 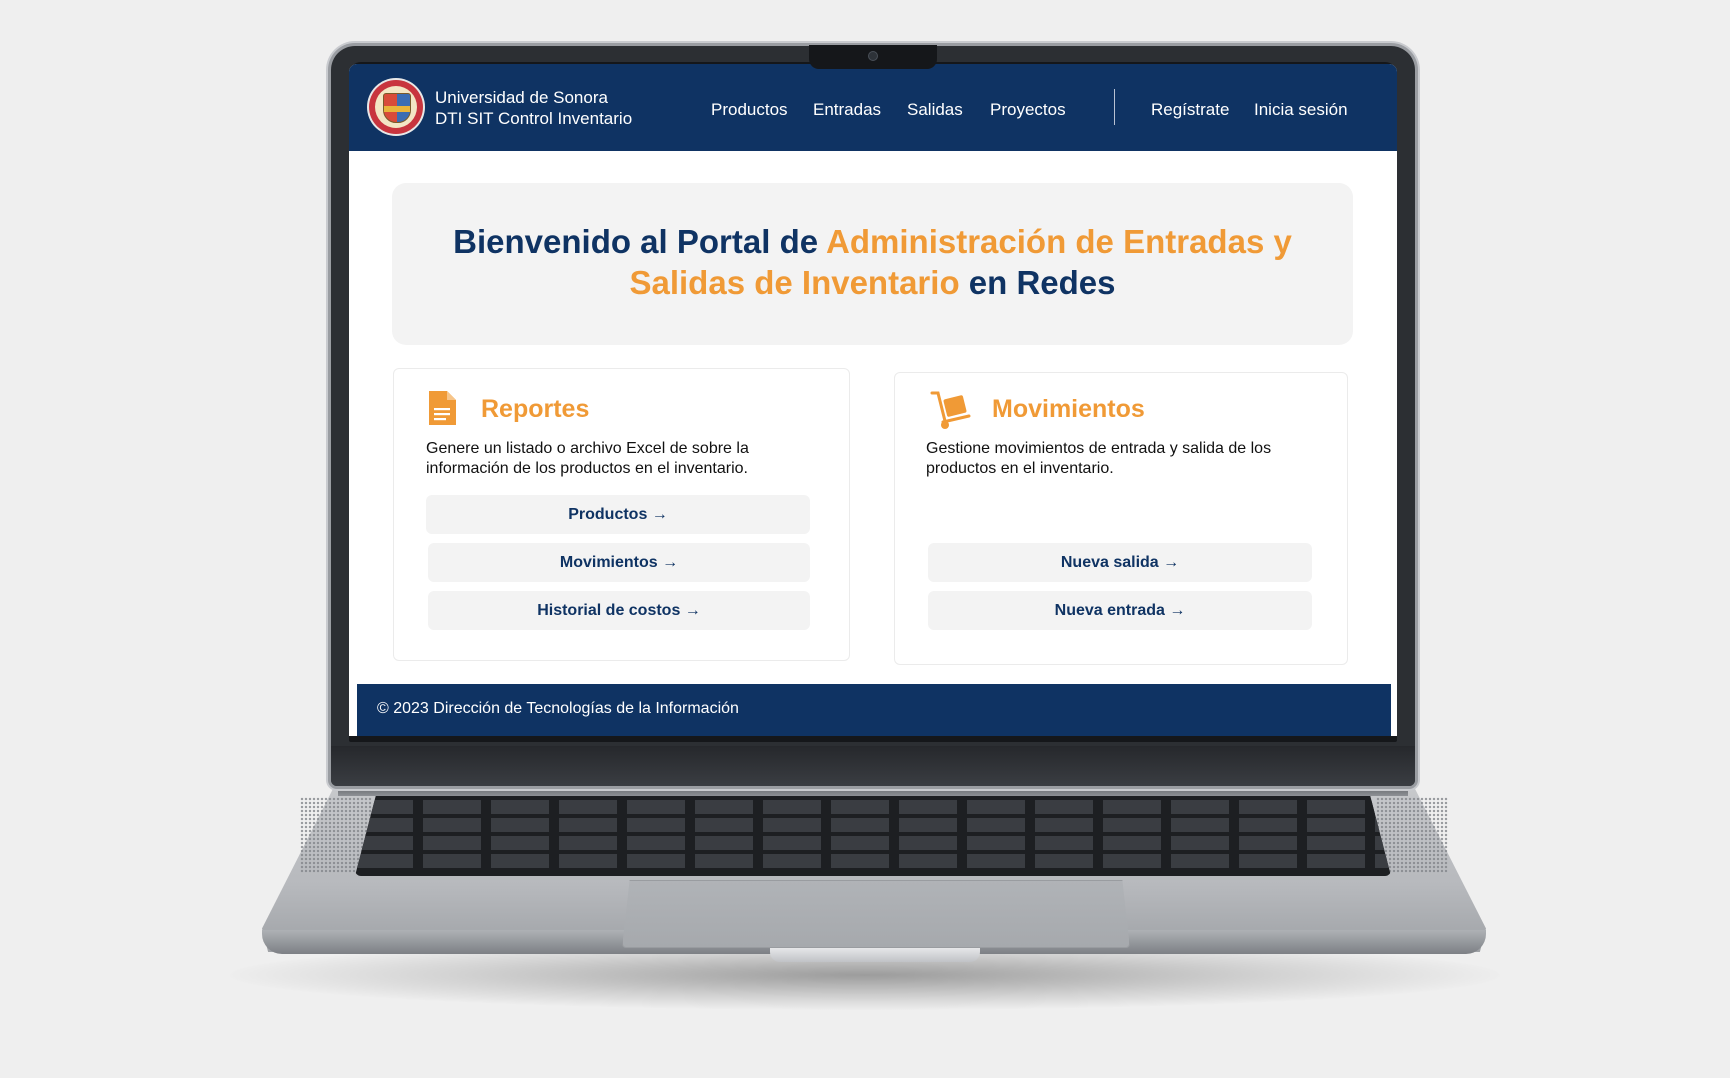 What do you see at coordinates (1068, 409) in the screenshot?
I see `movimientos-title: Movimientos` at bounding box center [1068, 409].